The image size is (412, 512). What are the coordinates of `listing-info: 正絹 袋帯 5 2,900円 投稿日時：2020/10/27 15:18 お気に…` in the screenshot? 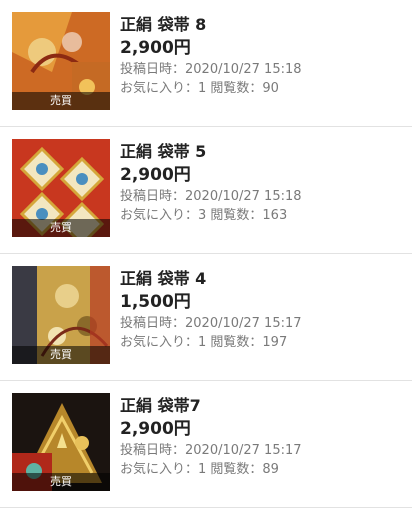 It's located at (262, 183).